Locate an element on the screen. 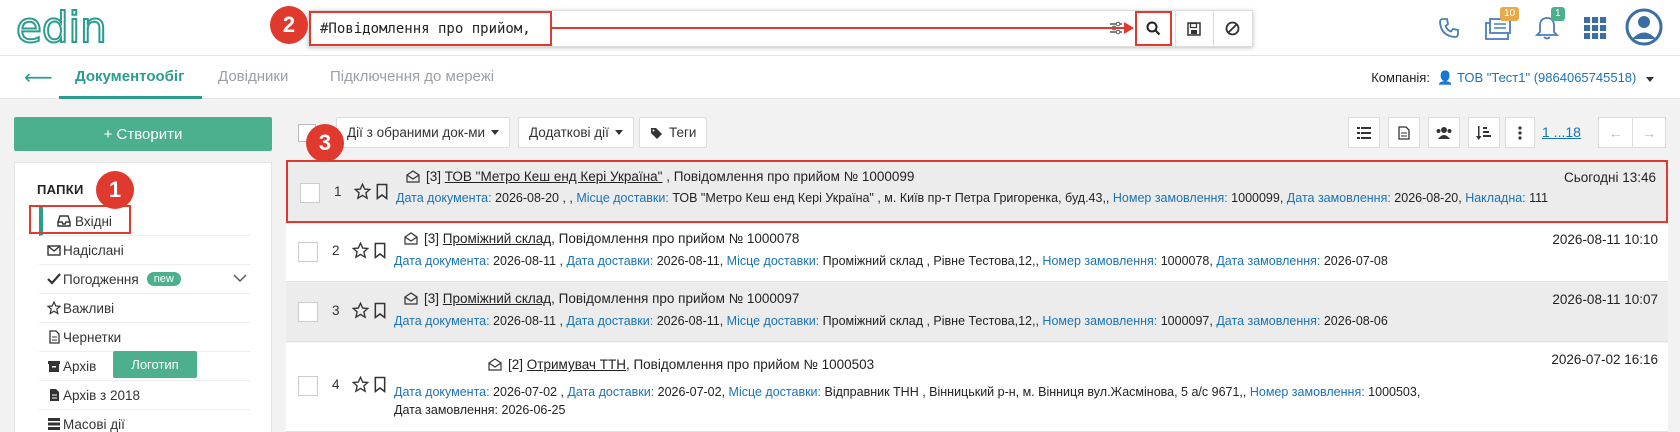  save-search-button is located at coordinates (1193, 28).